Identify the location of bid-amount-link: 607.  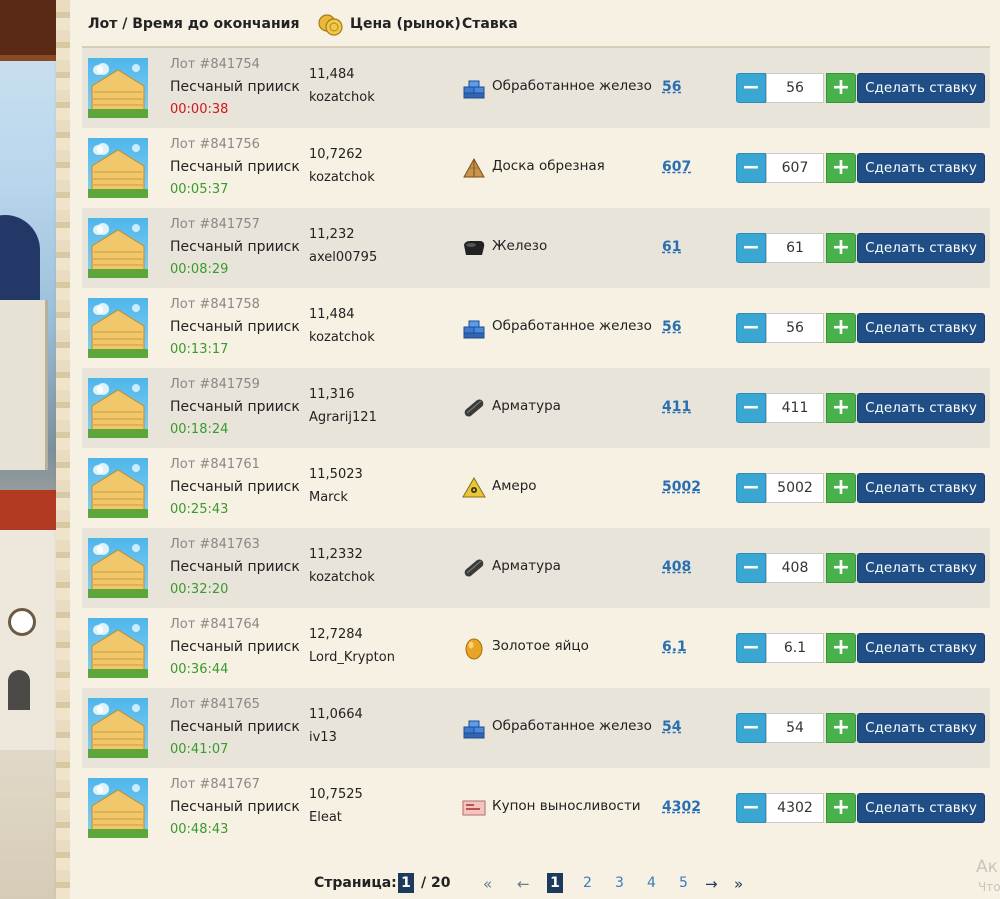
(676, 167).